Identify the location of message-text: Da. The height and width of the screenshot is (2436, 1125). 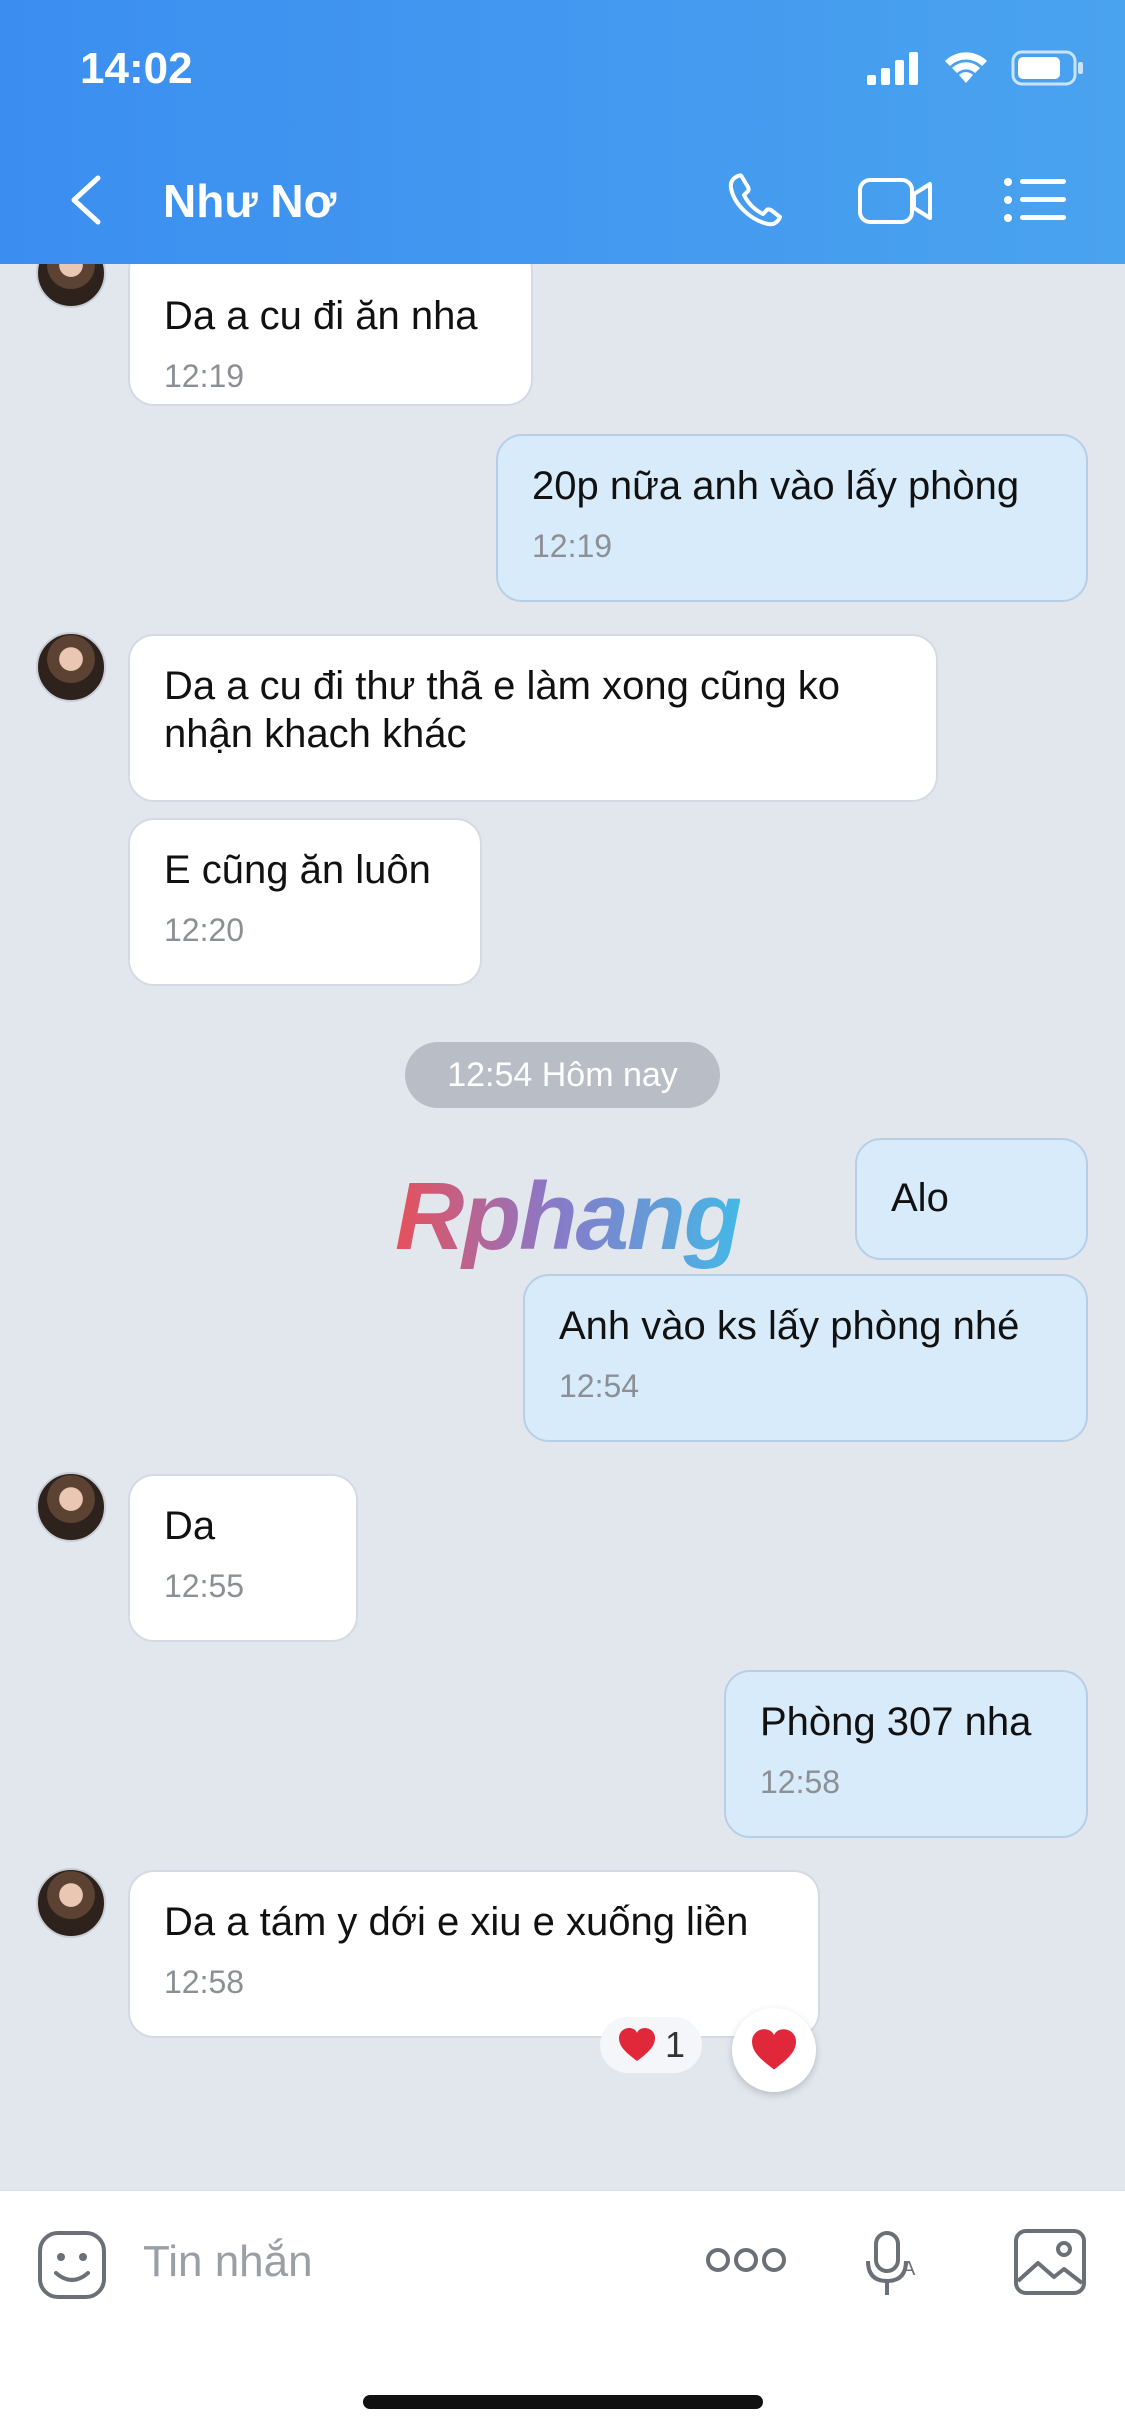
(190, 1526).